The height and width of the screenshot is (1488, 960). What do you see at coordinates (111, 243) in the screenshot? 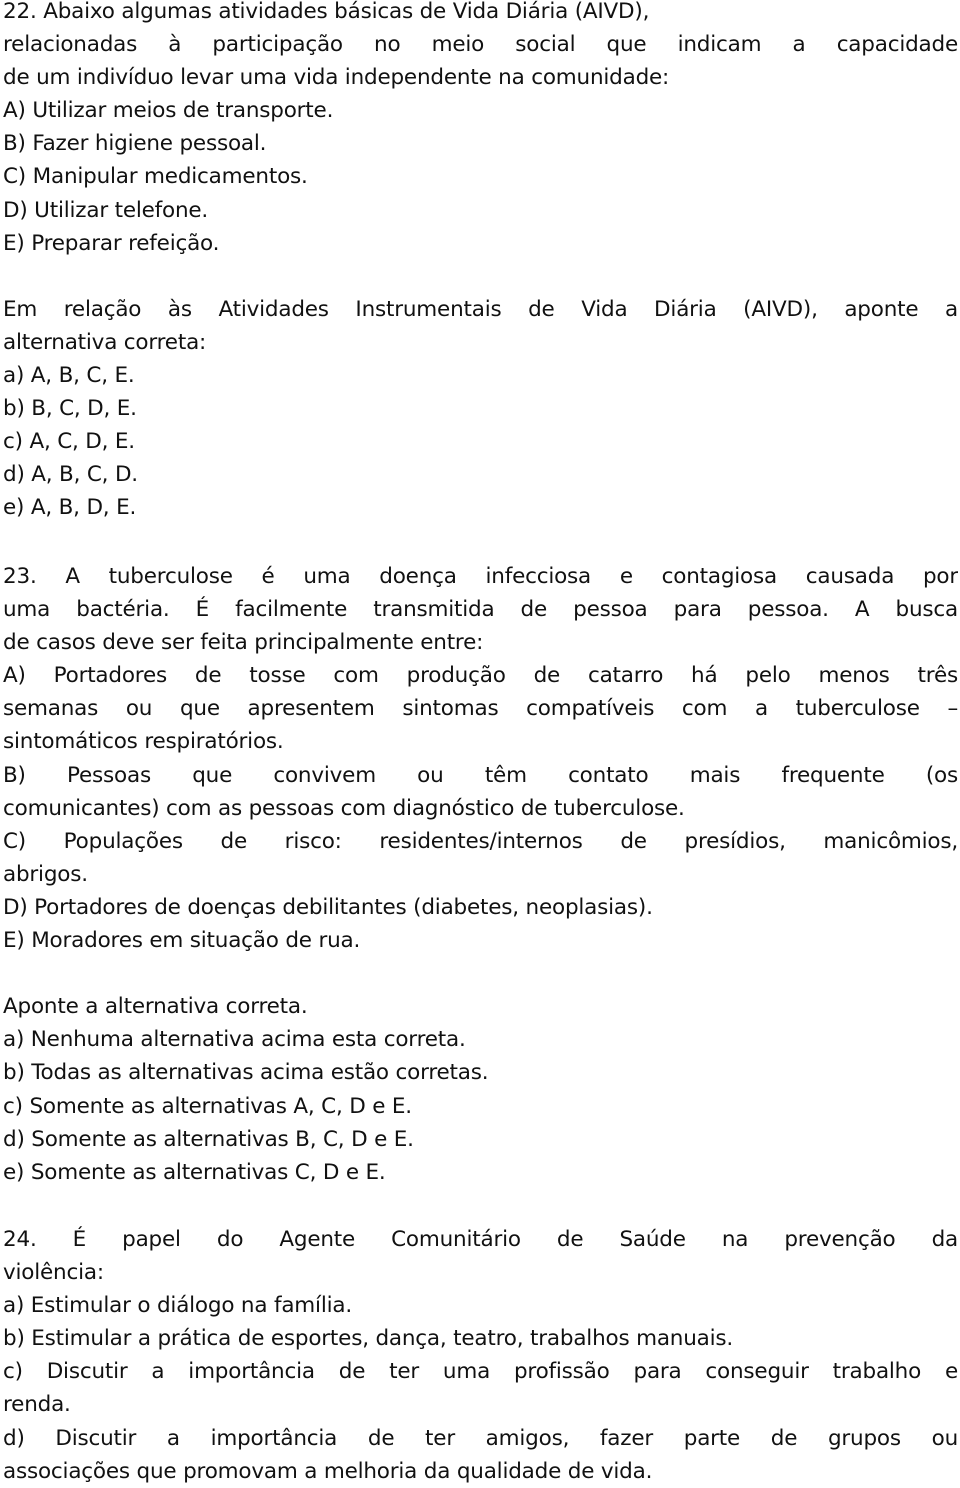
I see `activity-item: E) Preparar refeição.` at bounding box center [111, 243].